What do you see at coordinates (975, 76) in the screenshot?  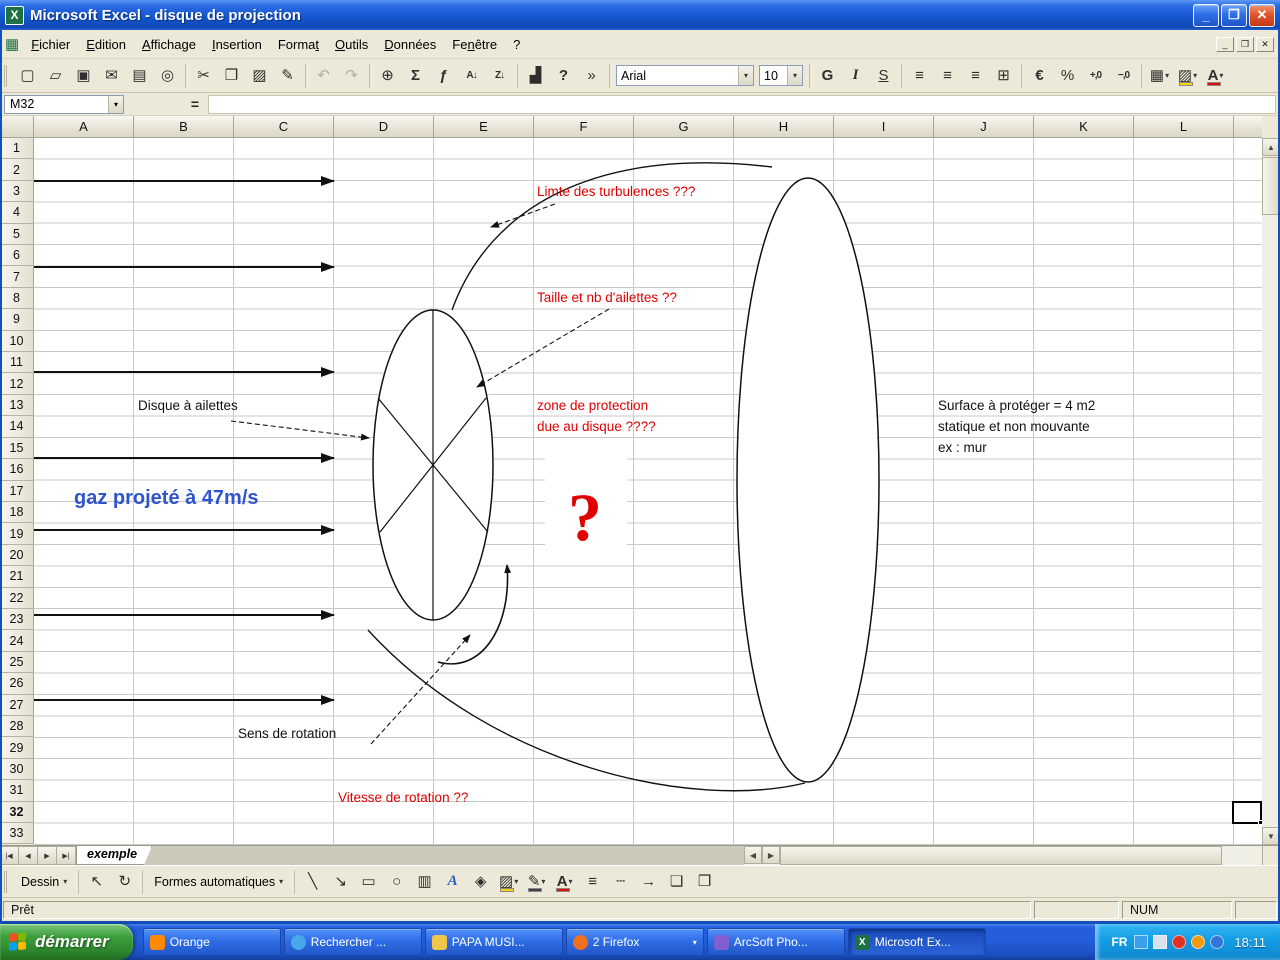 I see `align-right-icon: ≡` at bounding box center [975, 76].